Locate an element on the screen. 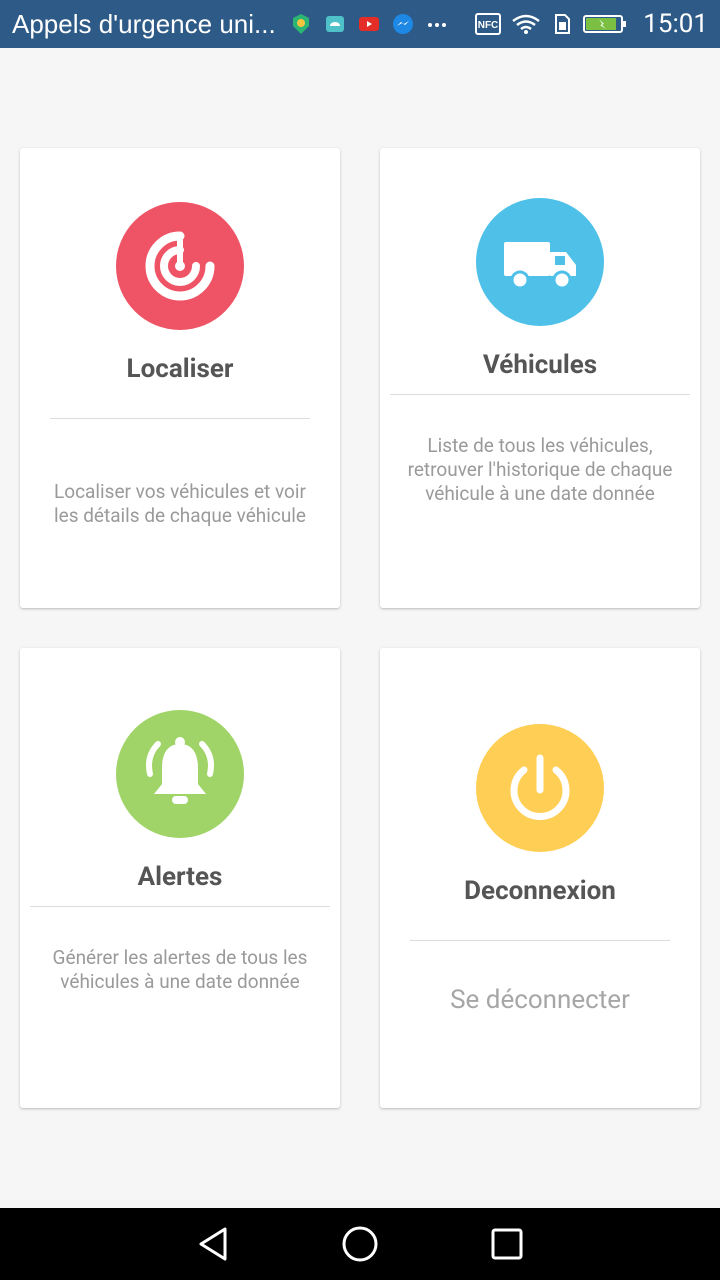 The width and height of the screenshot is (720, 1280). status-bar: Appels d'urgence uni... NFC 15:01 is located at coordinates (360, 24).